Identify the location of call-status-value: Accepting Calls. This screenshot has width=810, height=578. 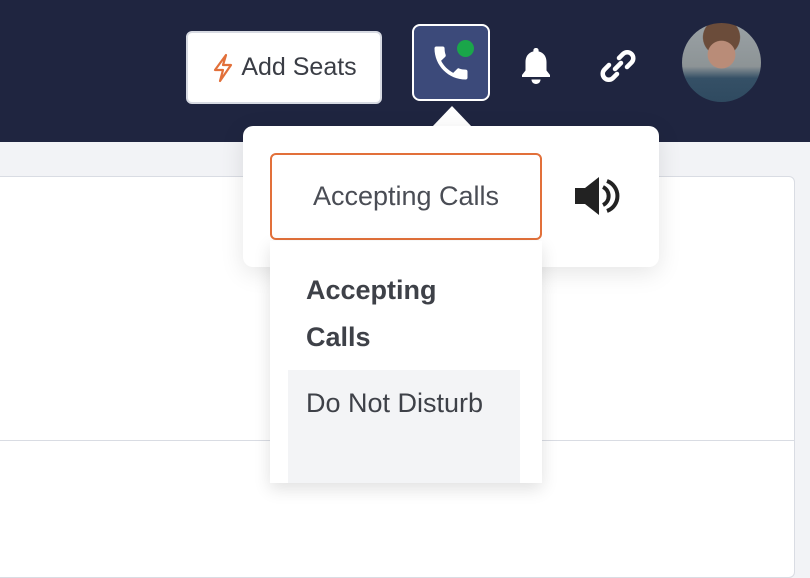
(406, 196).